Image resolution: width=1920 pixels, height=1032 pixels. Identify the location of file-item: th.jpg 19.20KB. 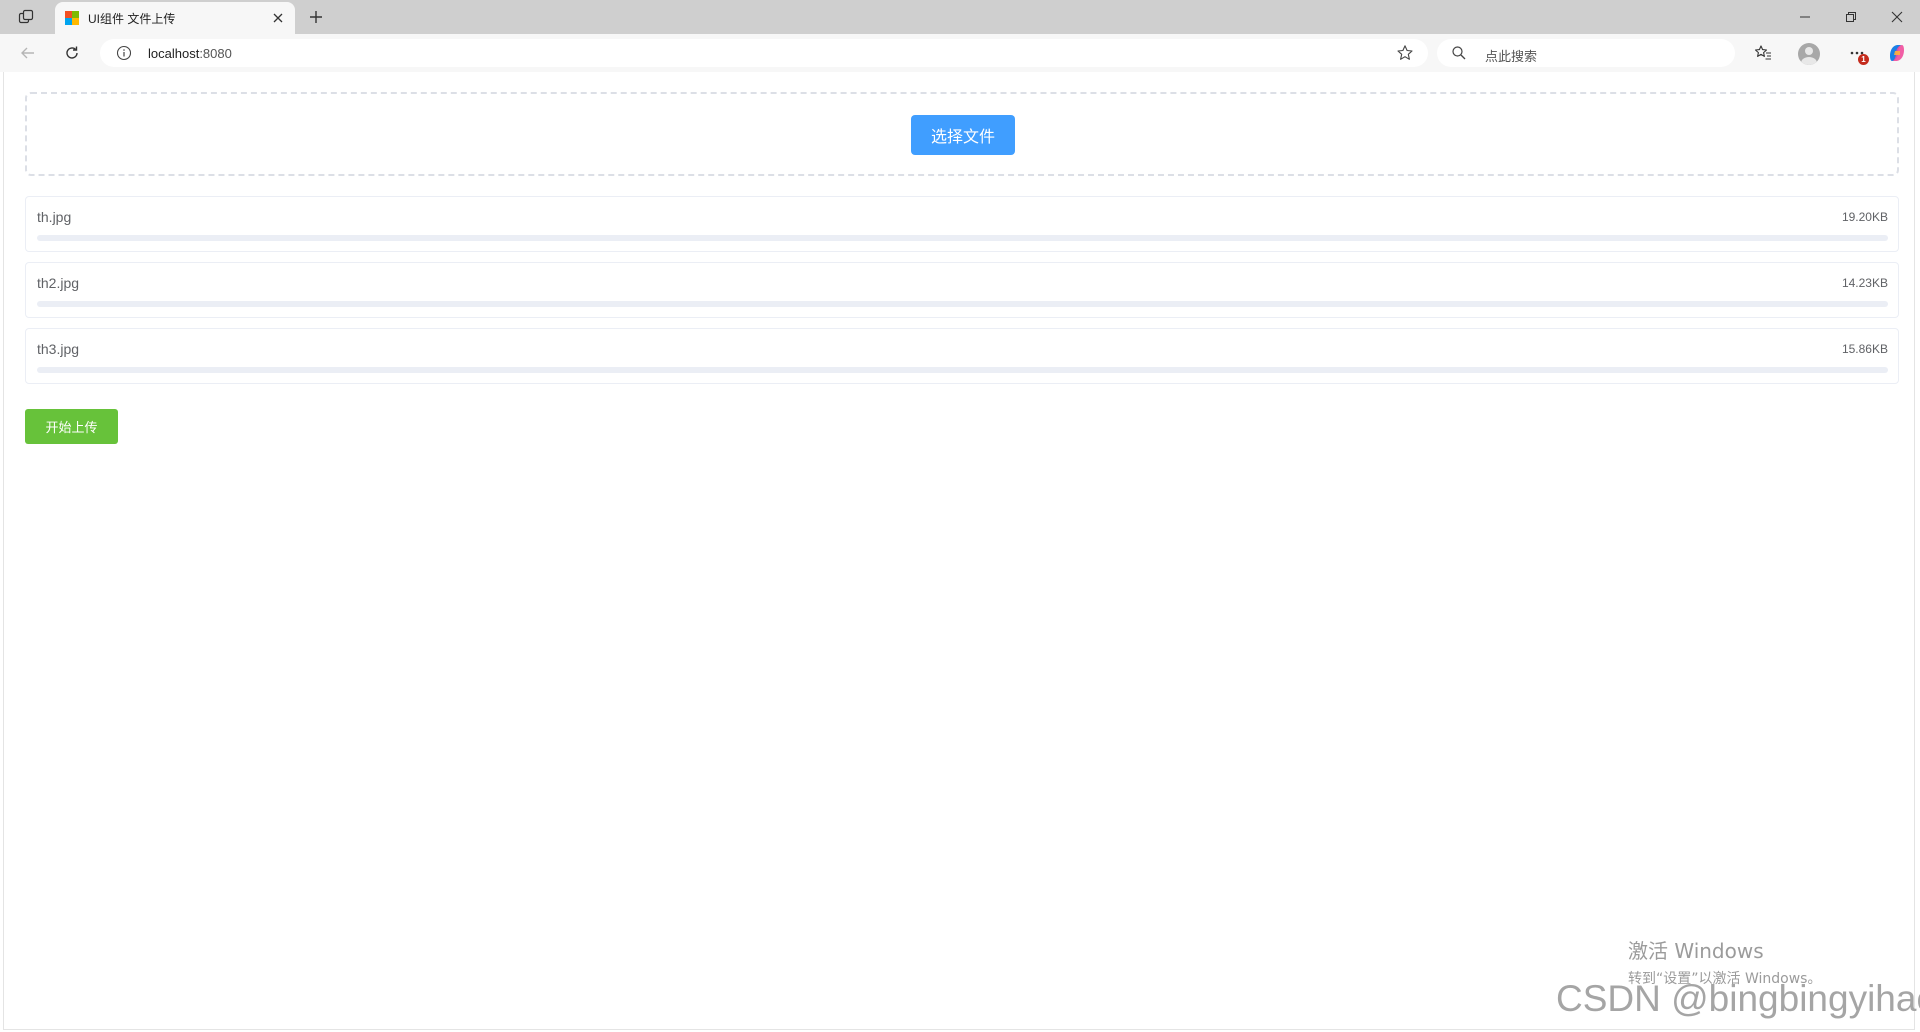
(962, 224).